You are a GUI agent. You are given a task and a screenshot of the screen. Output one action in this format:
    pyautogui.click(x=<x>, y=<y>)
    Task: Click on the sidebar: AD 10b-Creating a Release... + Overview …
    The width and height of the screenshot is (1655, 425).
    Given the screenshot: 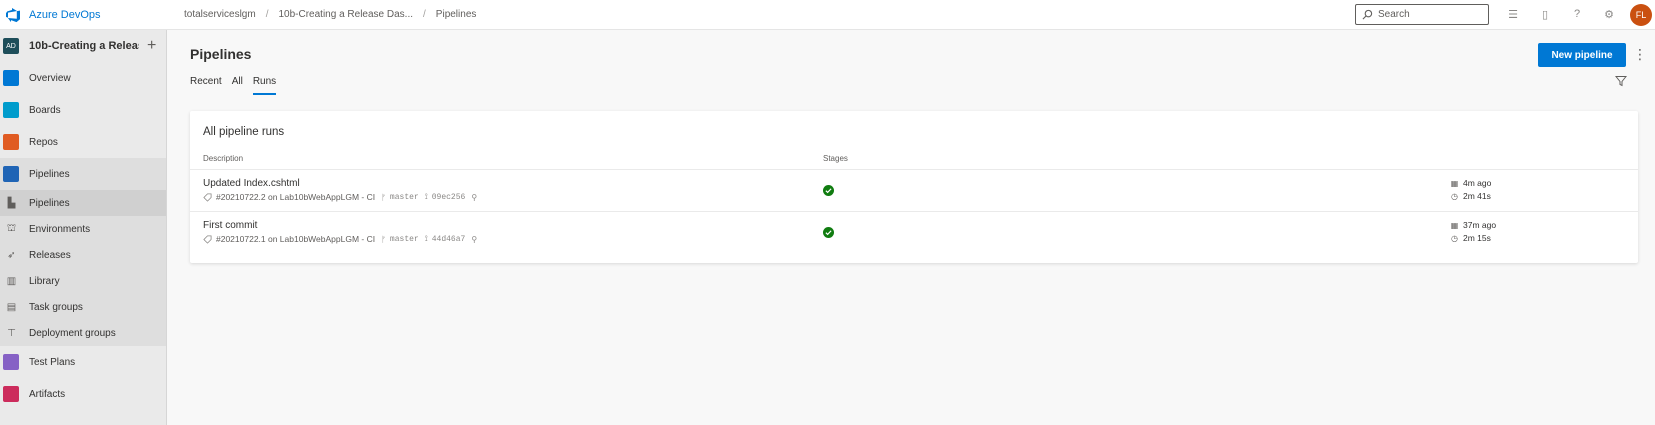 What is the action you would take?
    pyautogui.click(x=83, y=227)
    